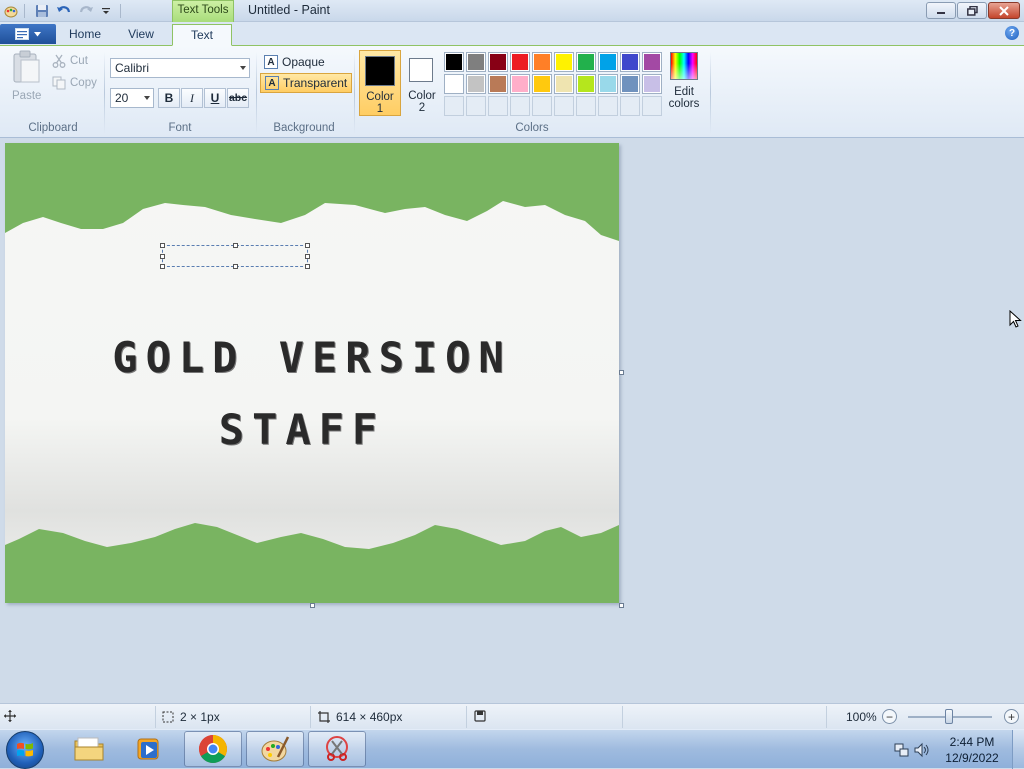 This screenshot has width=1024, height=769. Describe the element at coordinates (28, 34) in the screenshot. I see `paint-menu-button` at that location.